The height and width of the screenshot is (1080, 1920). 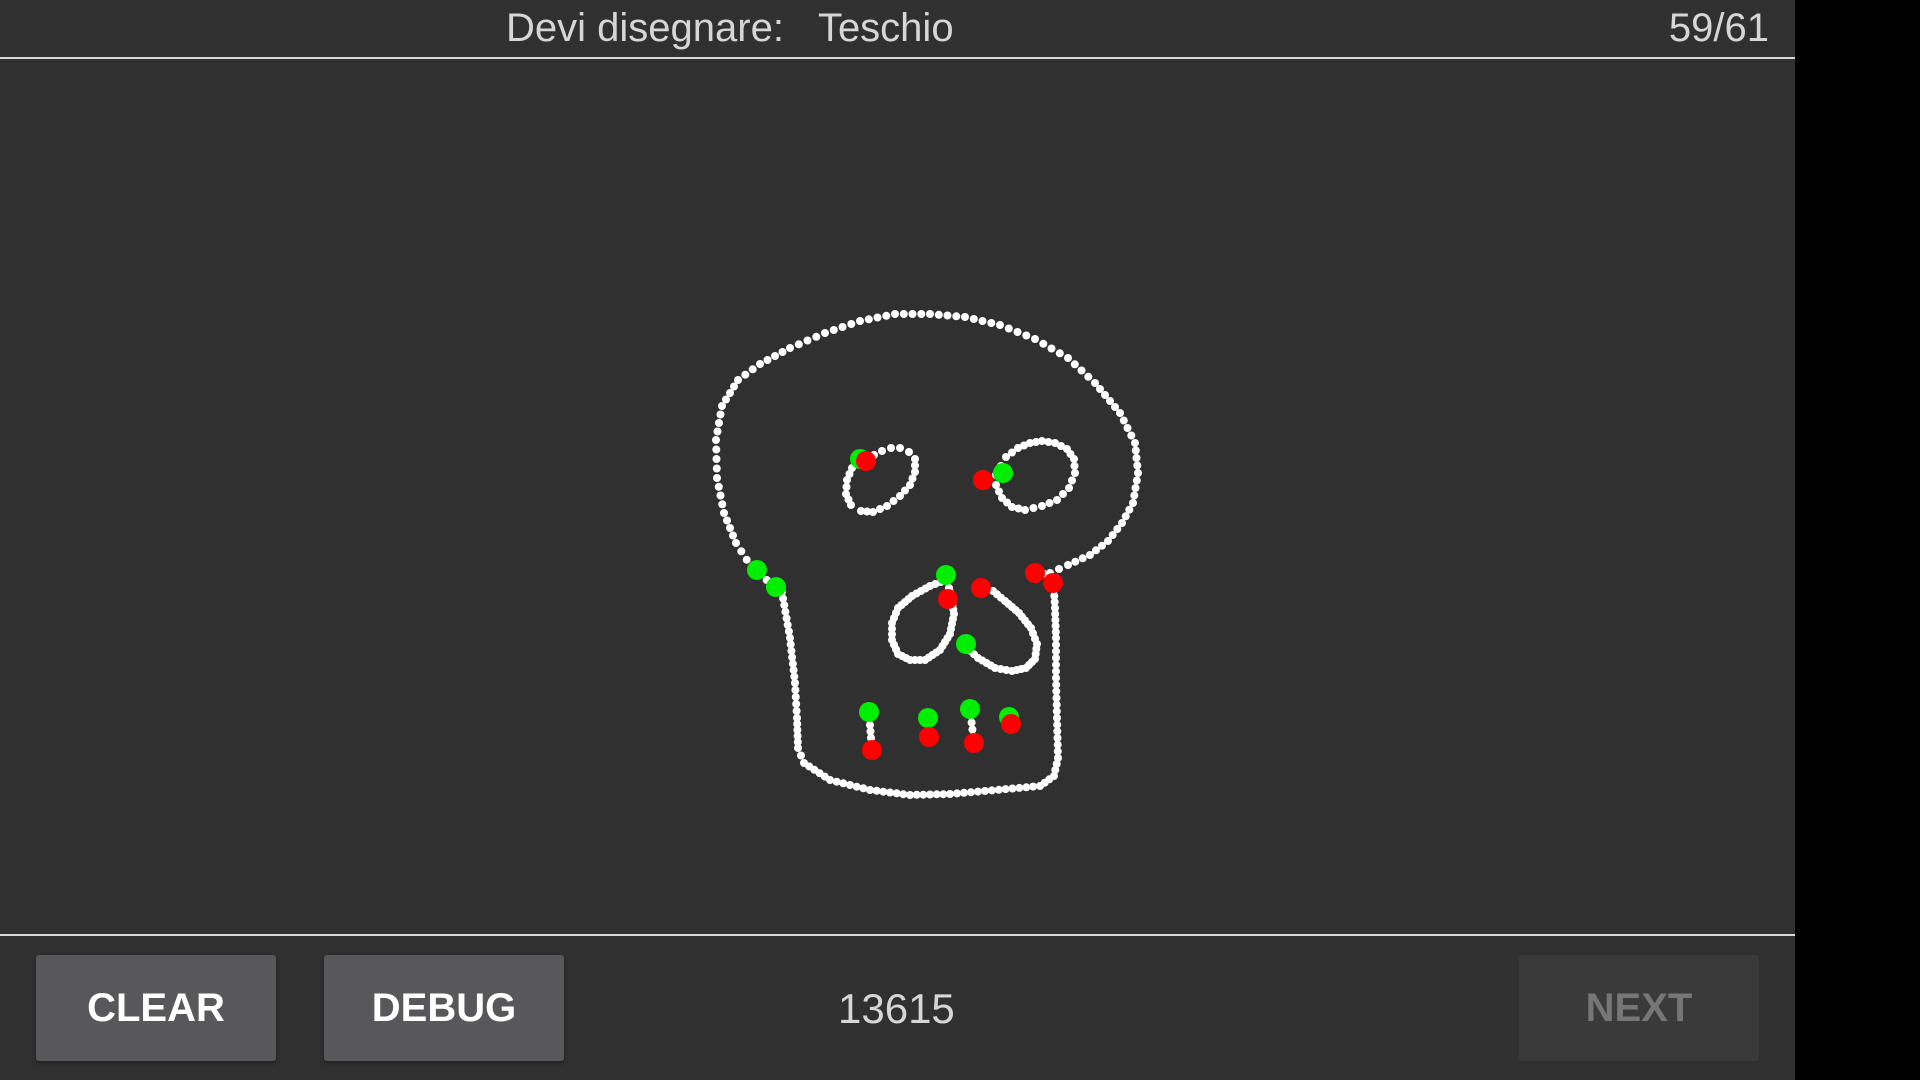 What do you see at coordinates (1639, 1008) in the screenshot?
I see `next-button: NEXT` at bounding box center [1639, 1008].